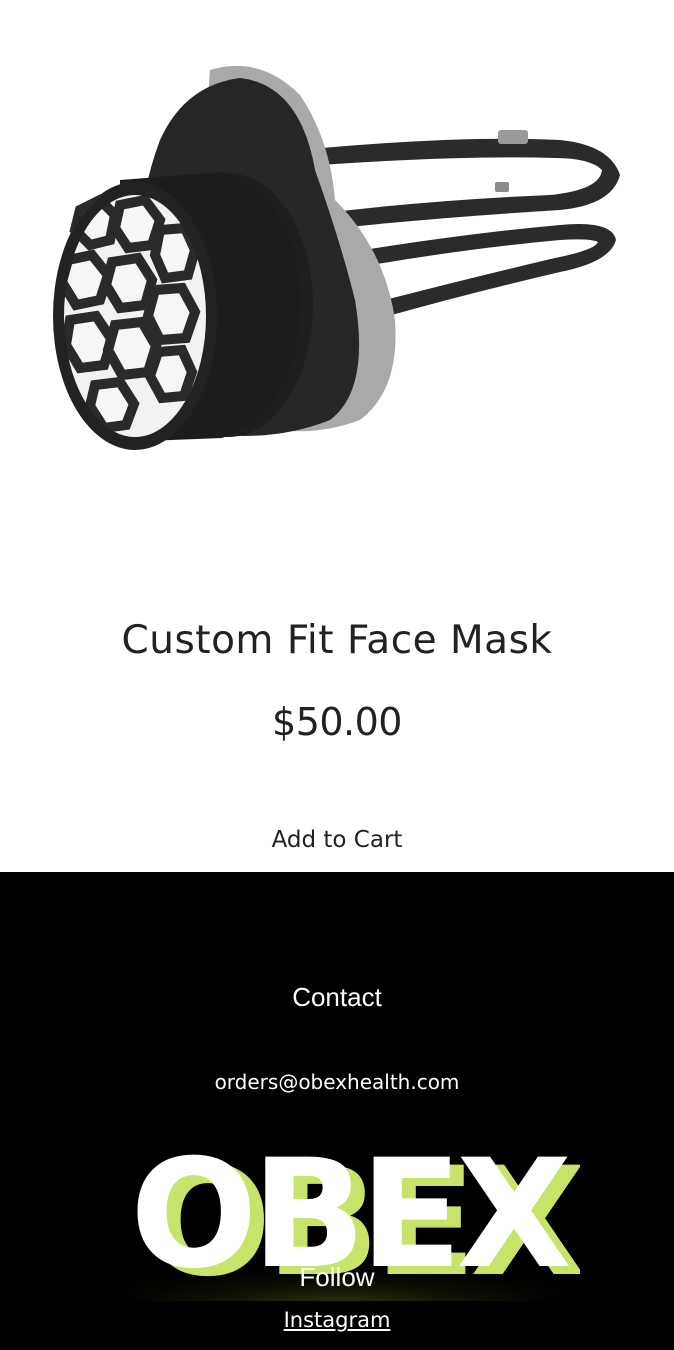 The height and width of the screenshot is (1350, 674). Describe the element at coordinates (337, 1277) in the screenshot. I see `follow-heading: Follow` at that location.